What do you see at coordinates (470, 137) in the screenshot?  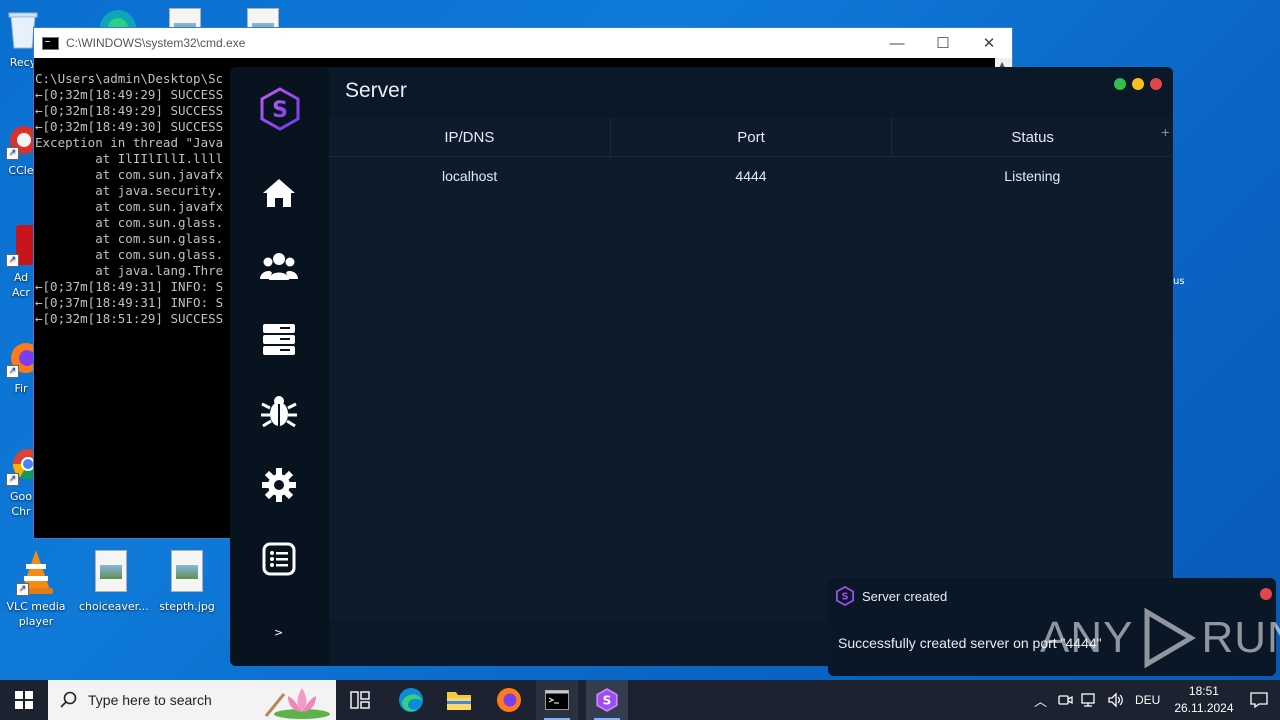 I see `column-header-ip-dns: IP/DNS` at bounding box center [470, 137].